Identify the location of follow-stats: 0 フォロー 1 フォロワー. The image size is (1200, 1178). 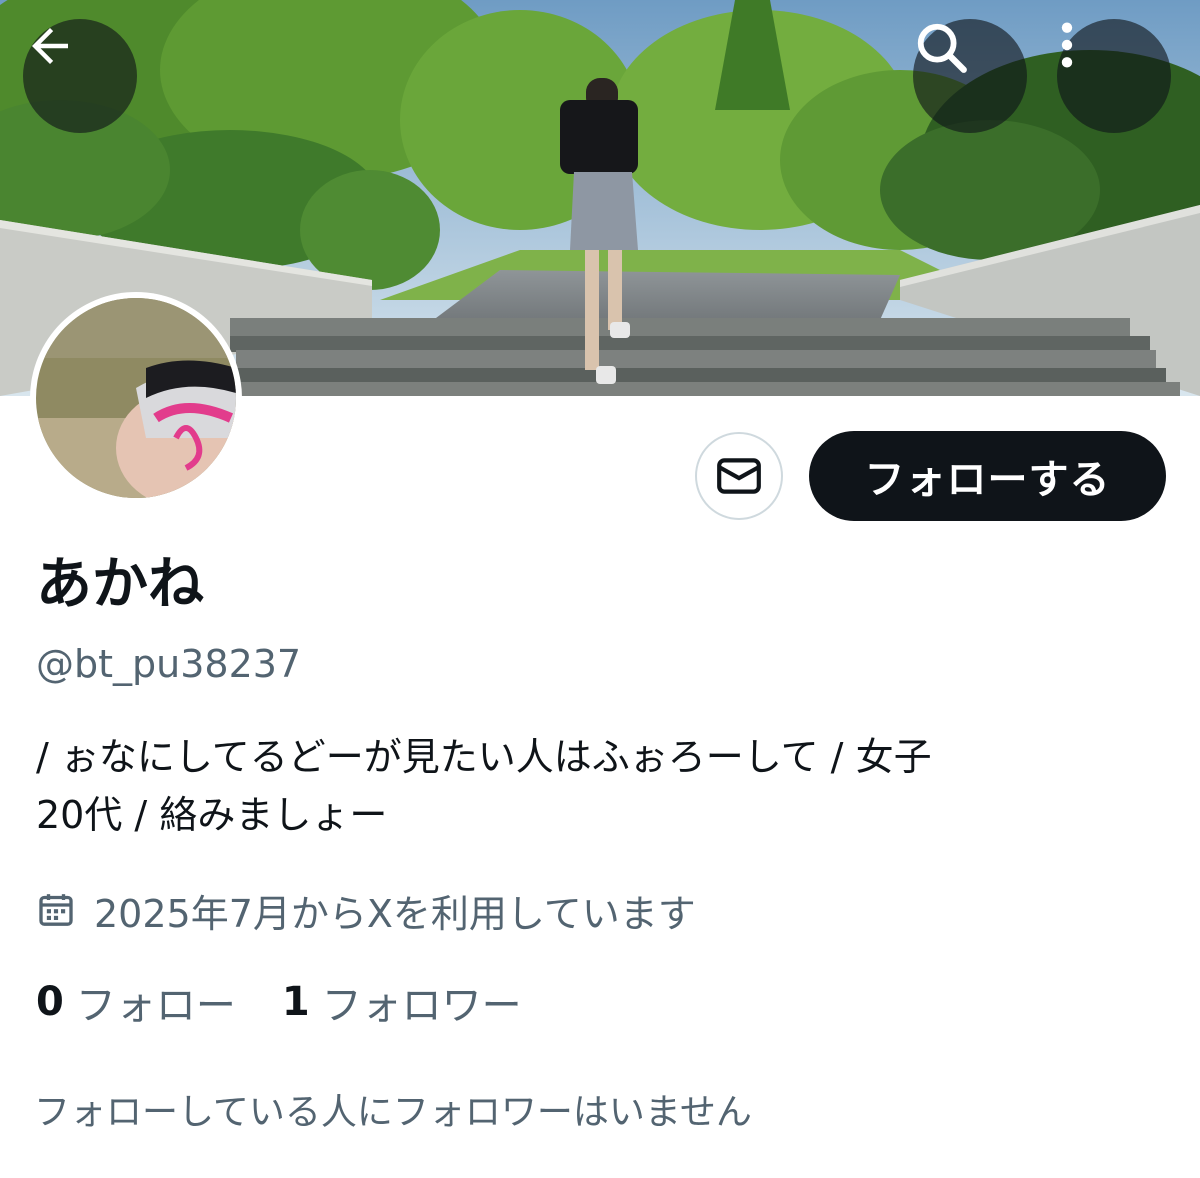
(279, 1002).